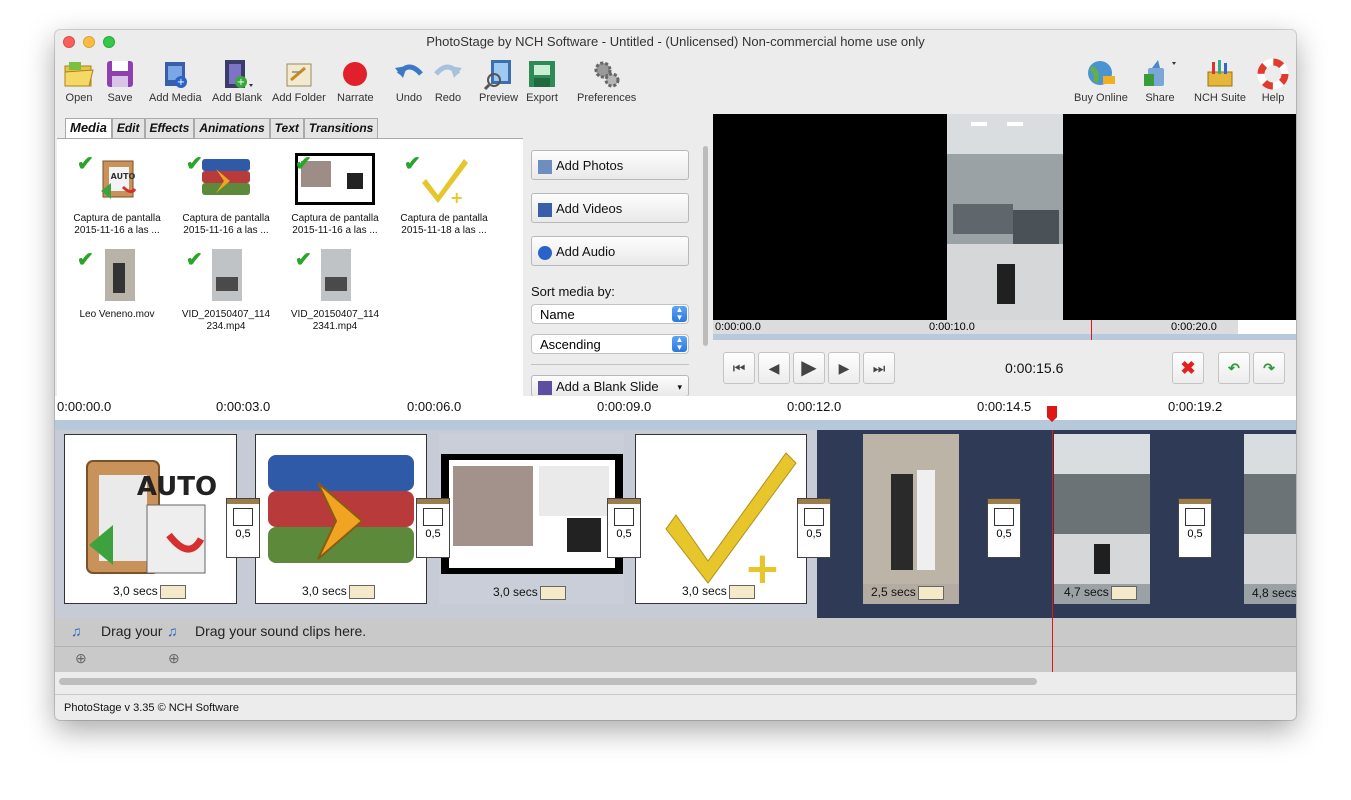  I want to click on rotate-left-icon: ↶, so click(1234, 368).